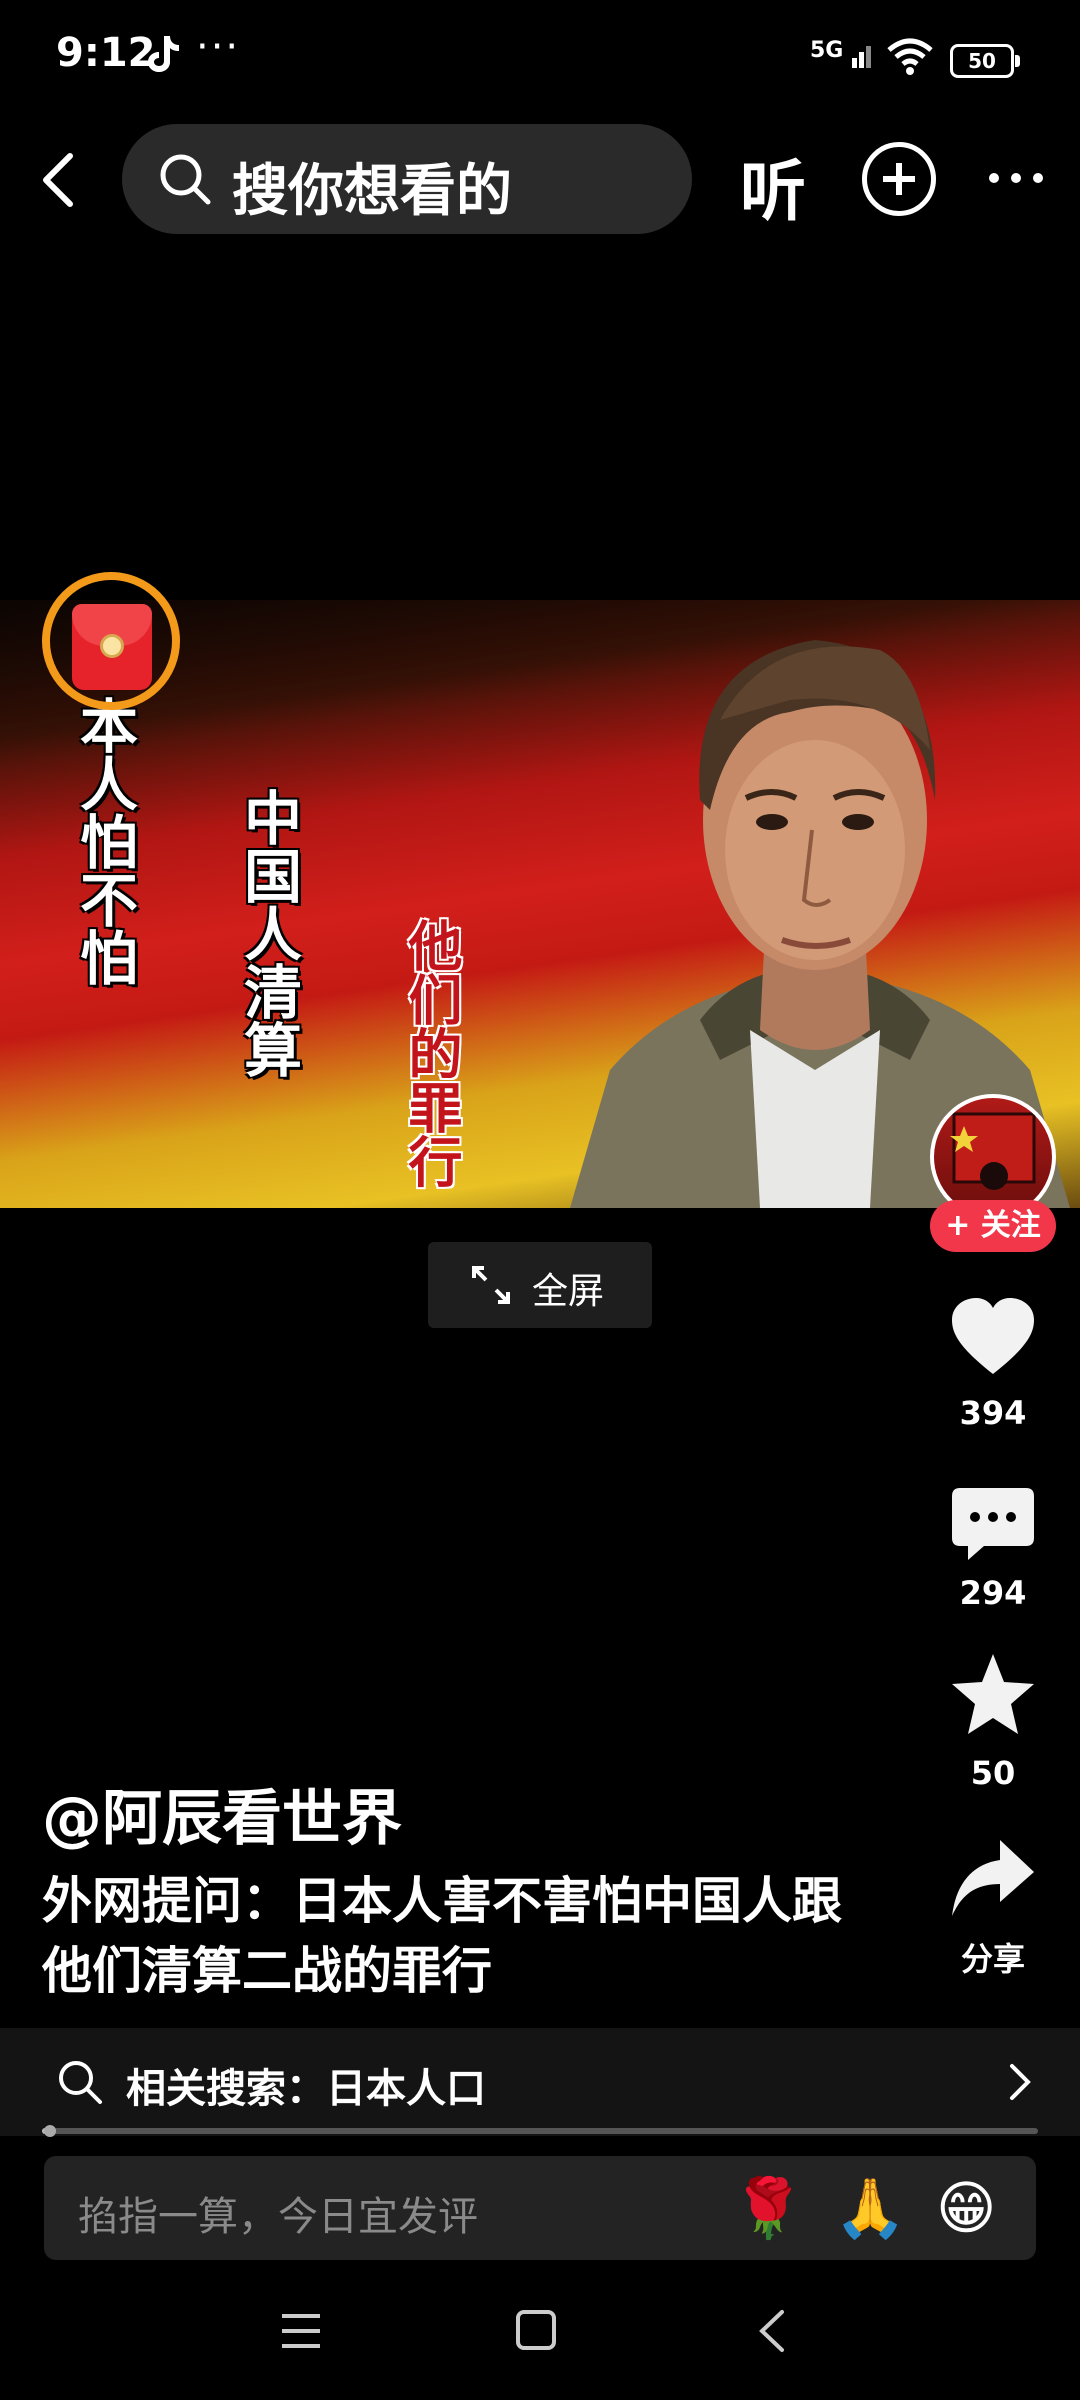 The image size is (1080, 2400). Describe the element at coordinates (278, 2217) in the screenshot. I see `comment-placeholder: 掐指一算，今日宜发评` at that location.